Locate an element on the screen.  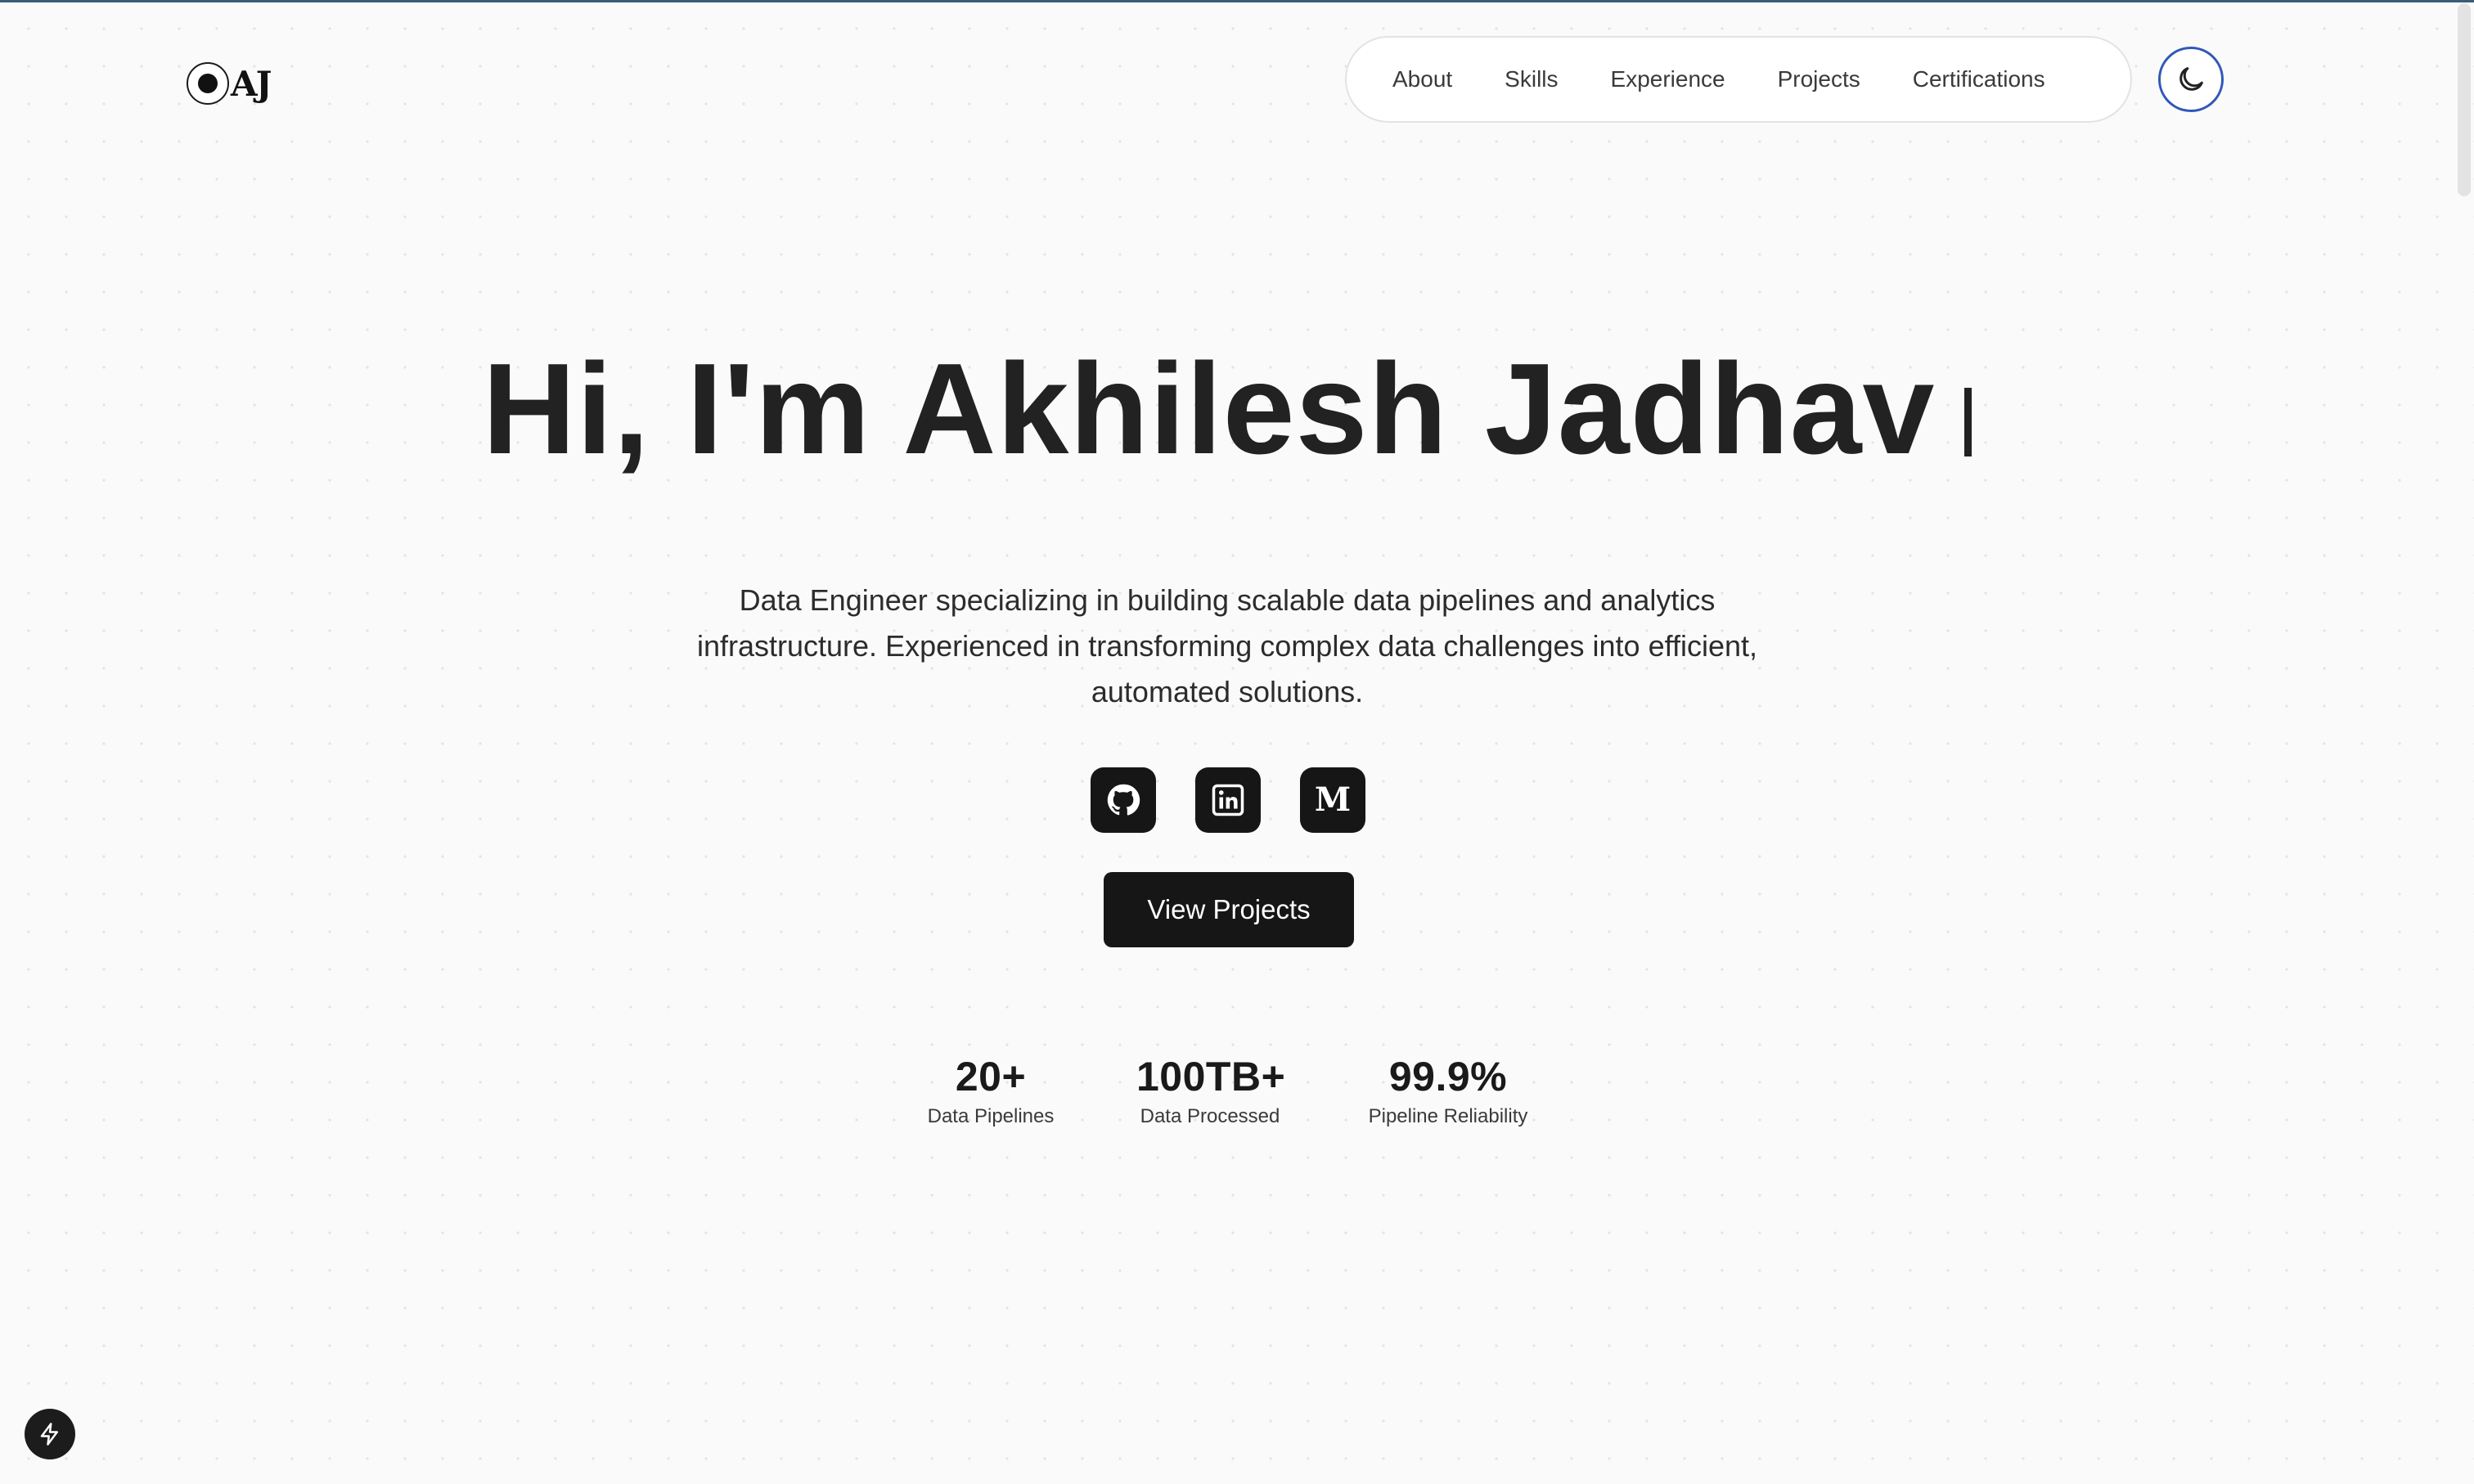
stat-label: Data Pipelines is located at coordinates (991, 1116).